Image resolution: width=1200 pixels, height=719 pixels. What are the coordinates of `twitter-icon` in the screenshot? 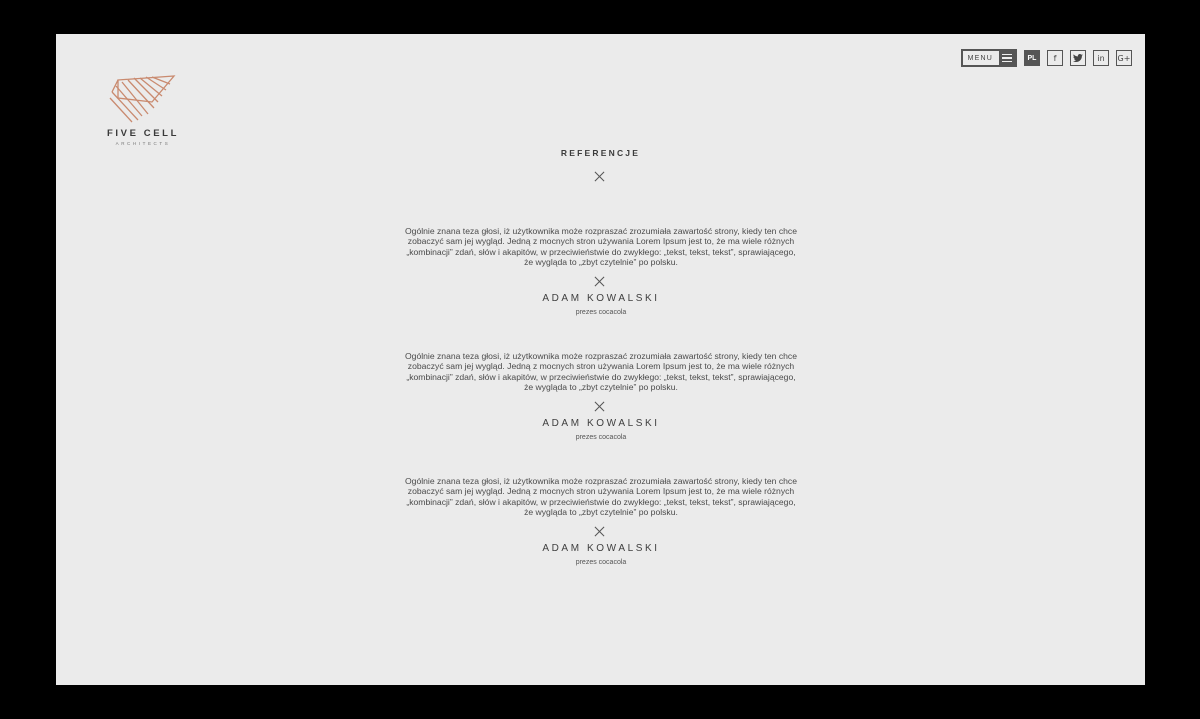 It's located at (1078, 58).